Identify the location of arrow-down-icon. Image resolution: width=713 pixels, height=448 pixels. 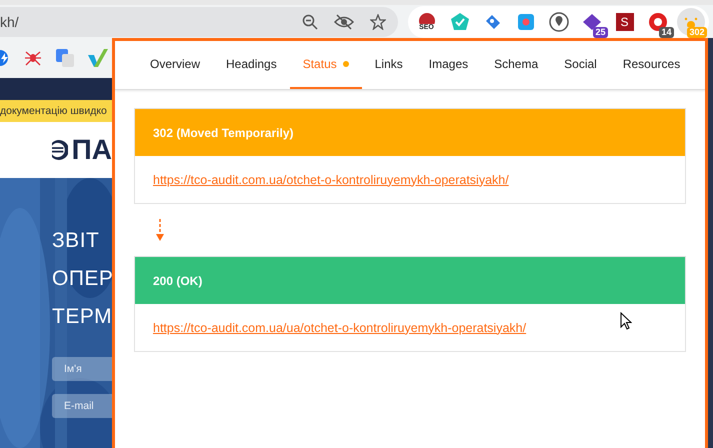
(160, 230).